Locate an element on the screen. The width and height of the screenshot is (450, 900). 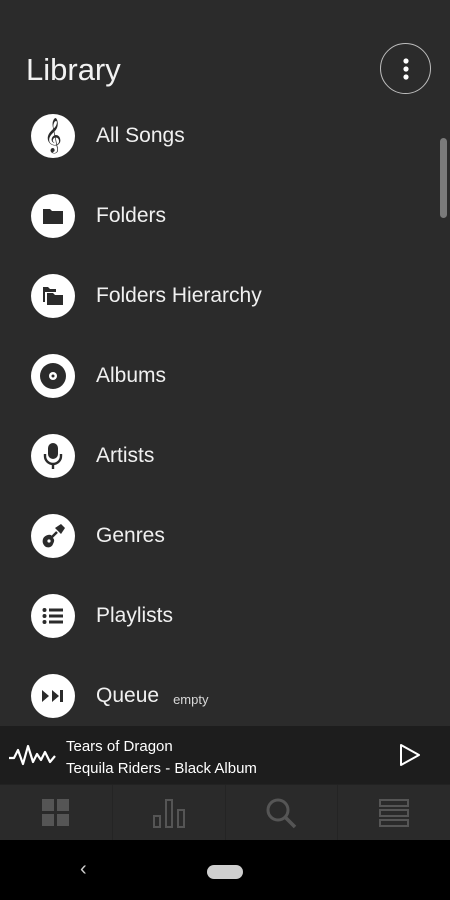
list-icon is located at coordinates (394, 812).